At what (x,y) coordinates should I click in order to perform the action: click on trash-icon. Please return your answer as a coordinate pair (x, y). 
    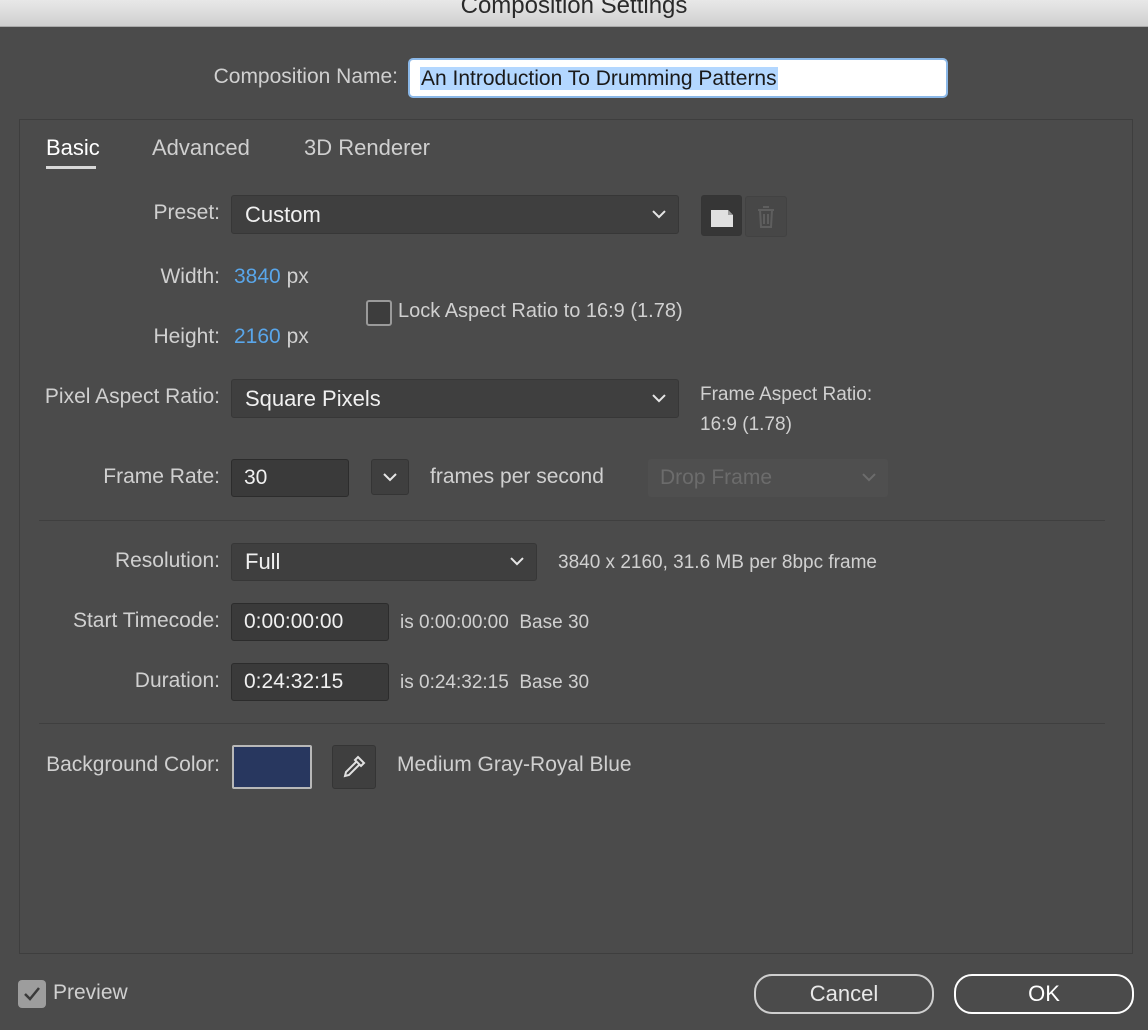
    Looking at the image, I should click on (766, 216).